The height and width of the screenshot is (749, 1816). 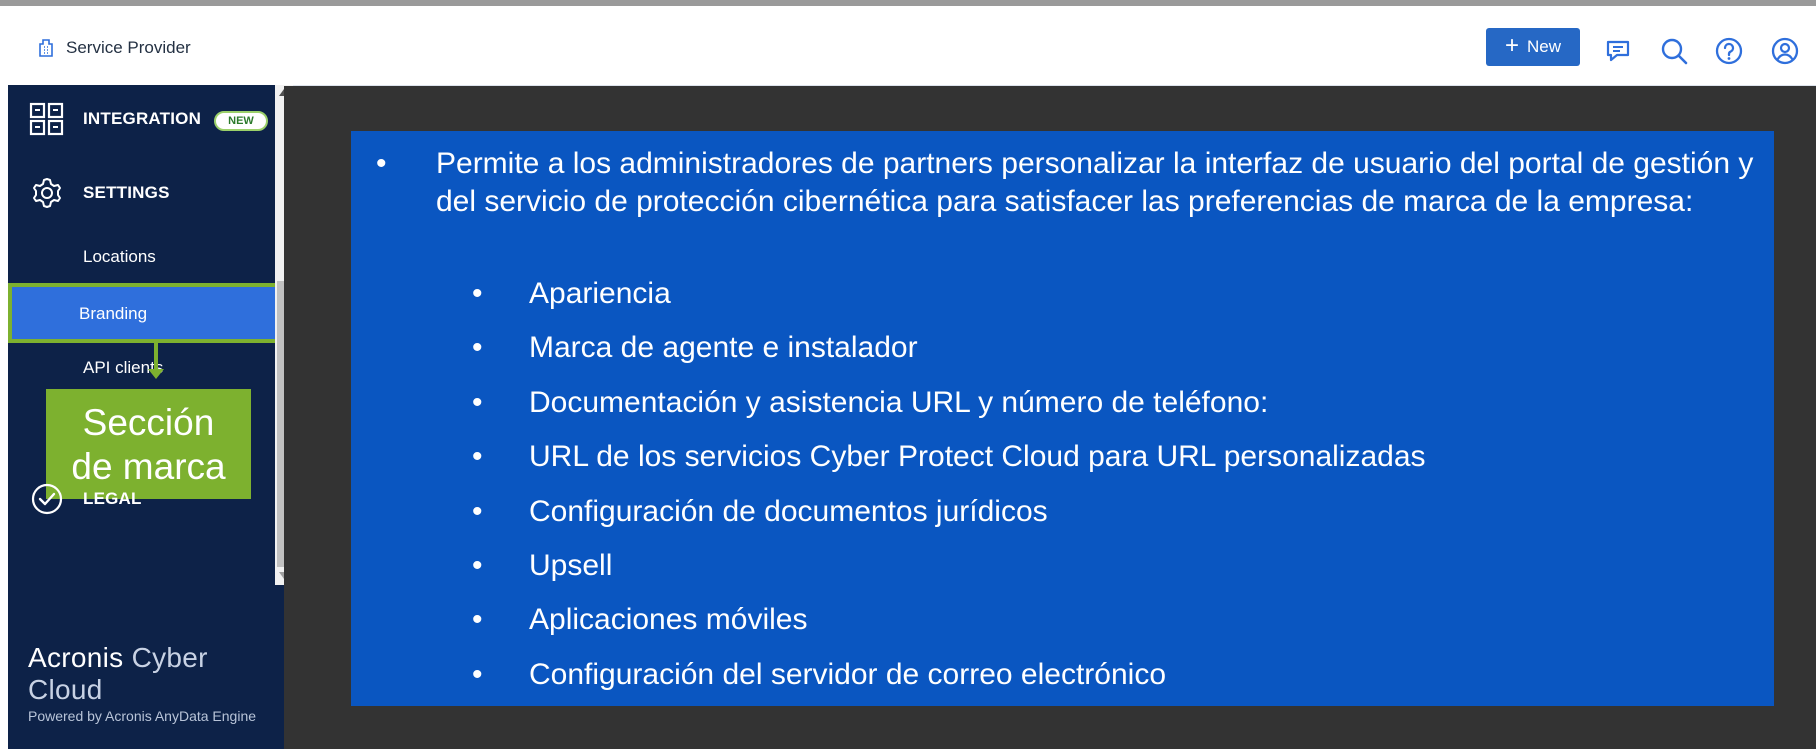 I want to click on sidebar-item-settings: SETTINGS, so click(x=146, y=193).